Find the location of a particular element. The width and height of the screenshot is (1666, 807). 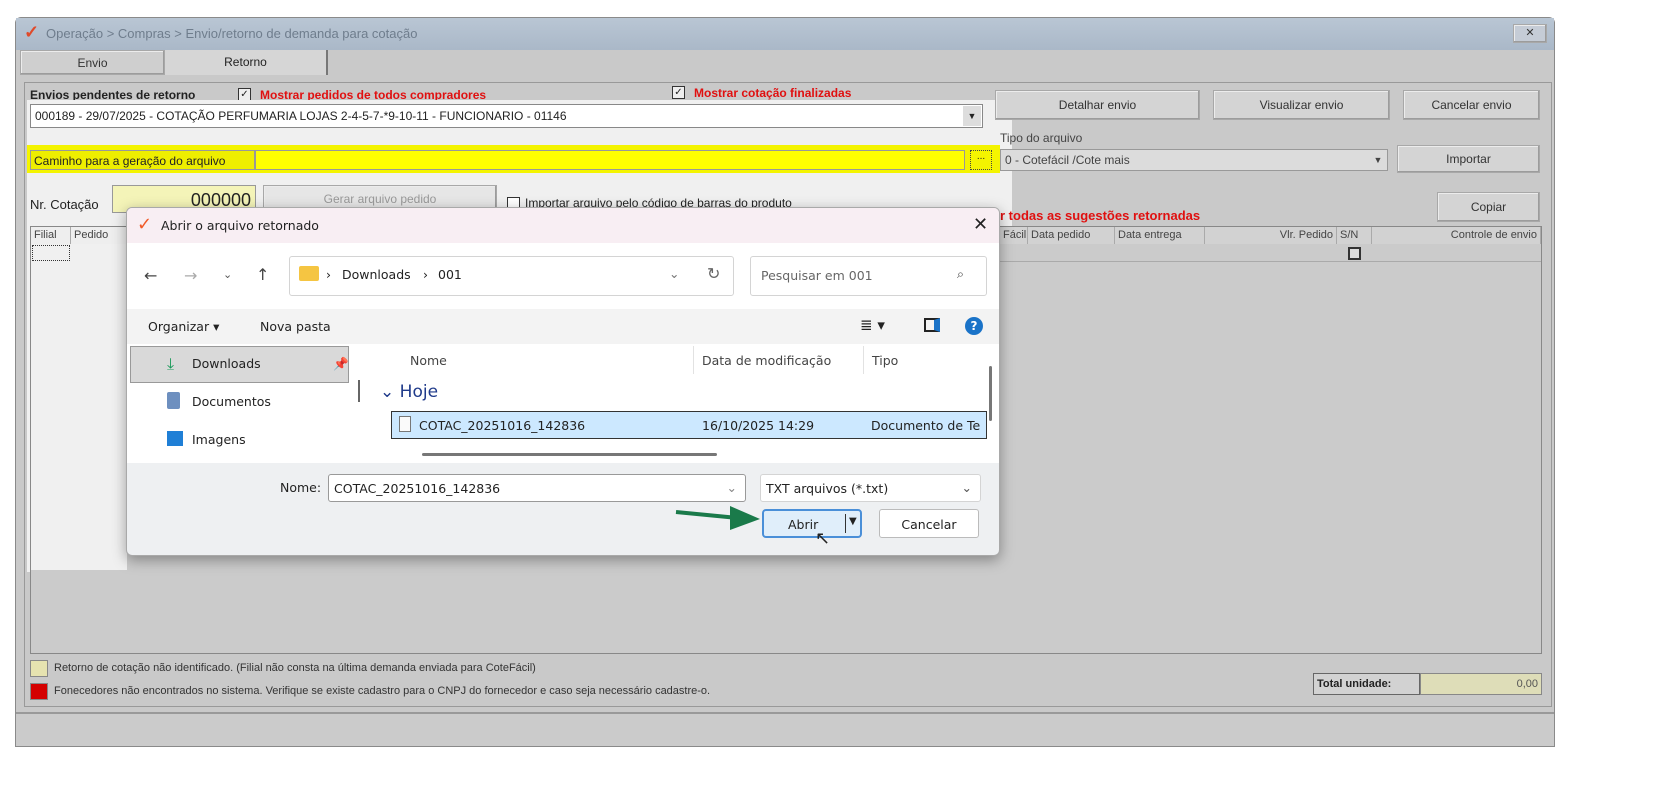

nova-pasta-button: Nova pasta is located at coordinates (295, 326).